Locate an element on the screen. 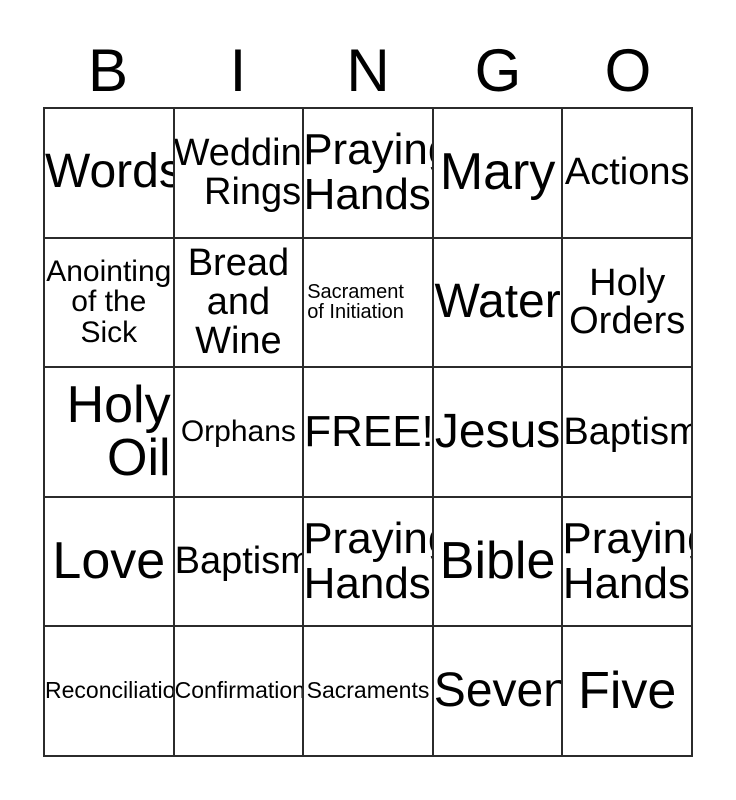 The height and width of the screenshot is (800, 736). bingo-cell-label: Bread and Wine is located at coordinates (238, 302).